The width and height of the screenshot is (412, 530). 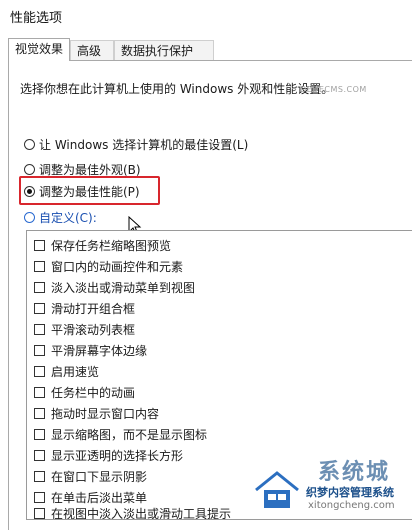 I want to click on site-watermark: 系统城 织梦内容管理系统 xitongcheng.com, so click(x=328, y=487).